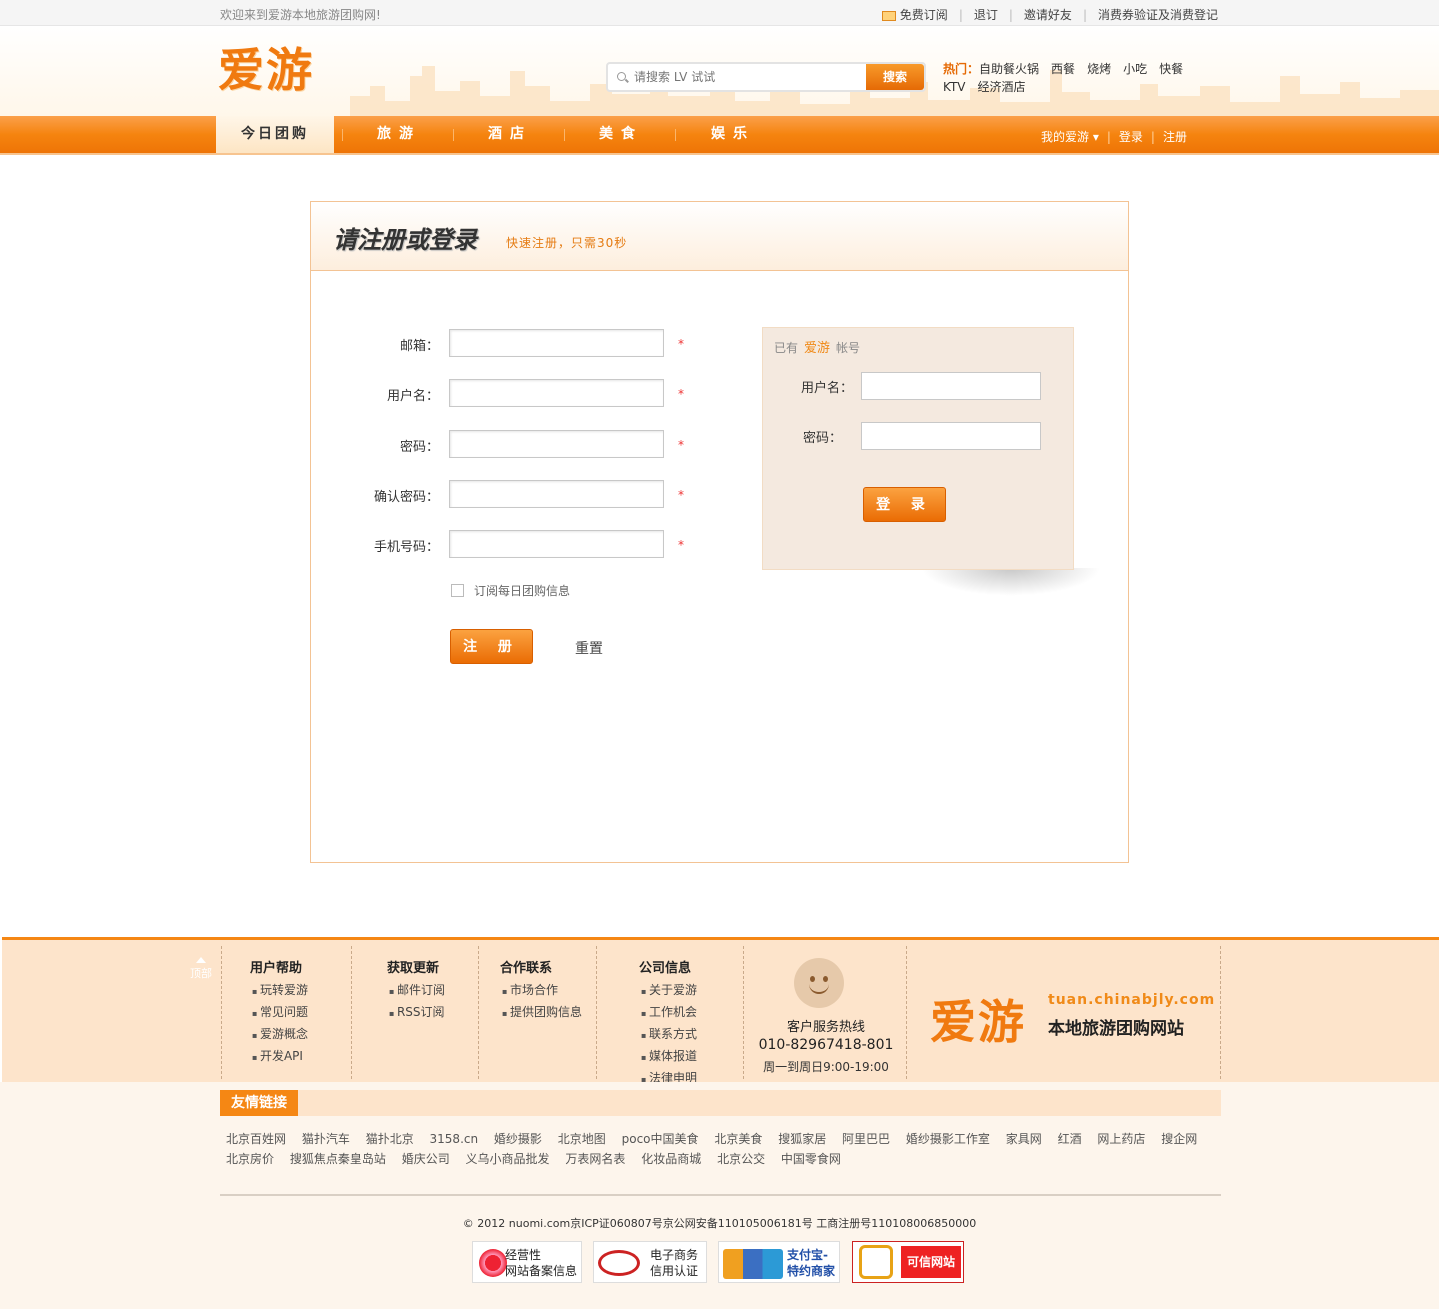 This screenshot has height=1309, width=1439. Describe the element at coordinates (823, 438) in the screenshot. I see `login-password-label: 密码：` at that location.